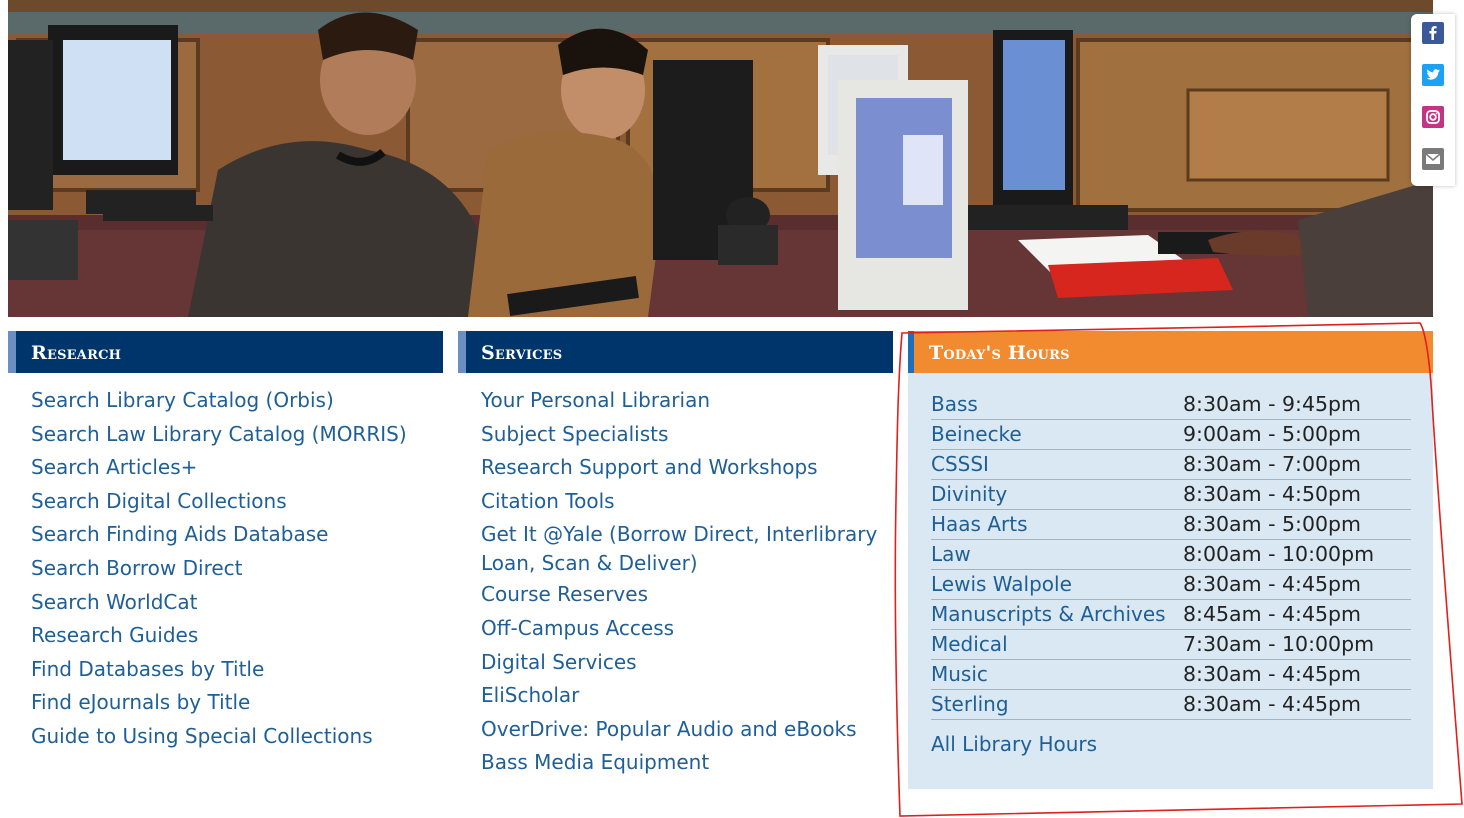 This screenshot has height=818, width=1464. What do you see at coordinates (140, 702) in the screenshot?
I see `research-link-ejournals: Find eJournals by Title` at bounding box center [140, 702].